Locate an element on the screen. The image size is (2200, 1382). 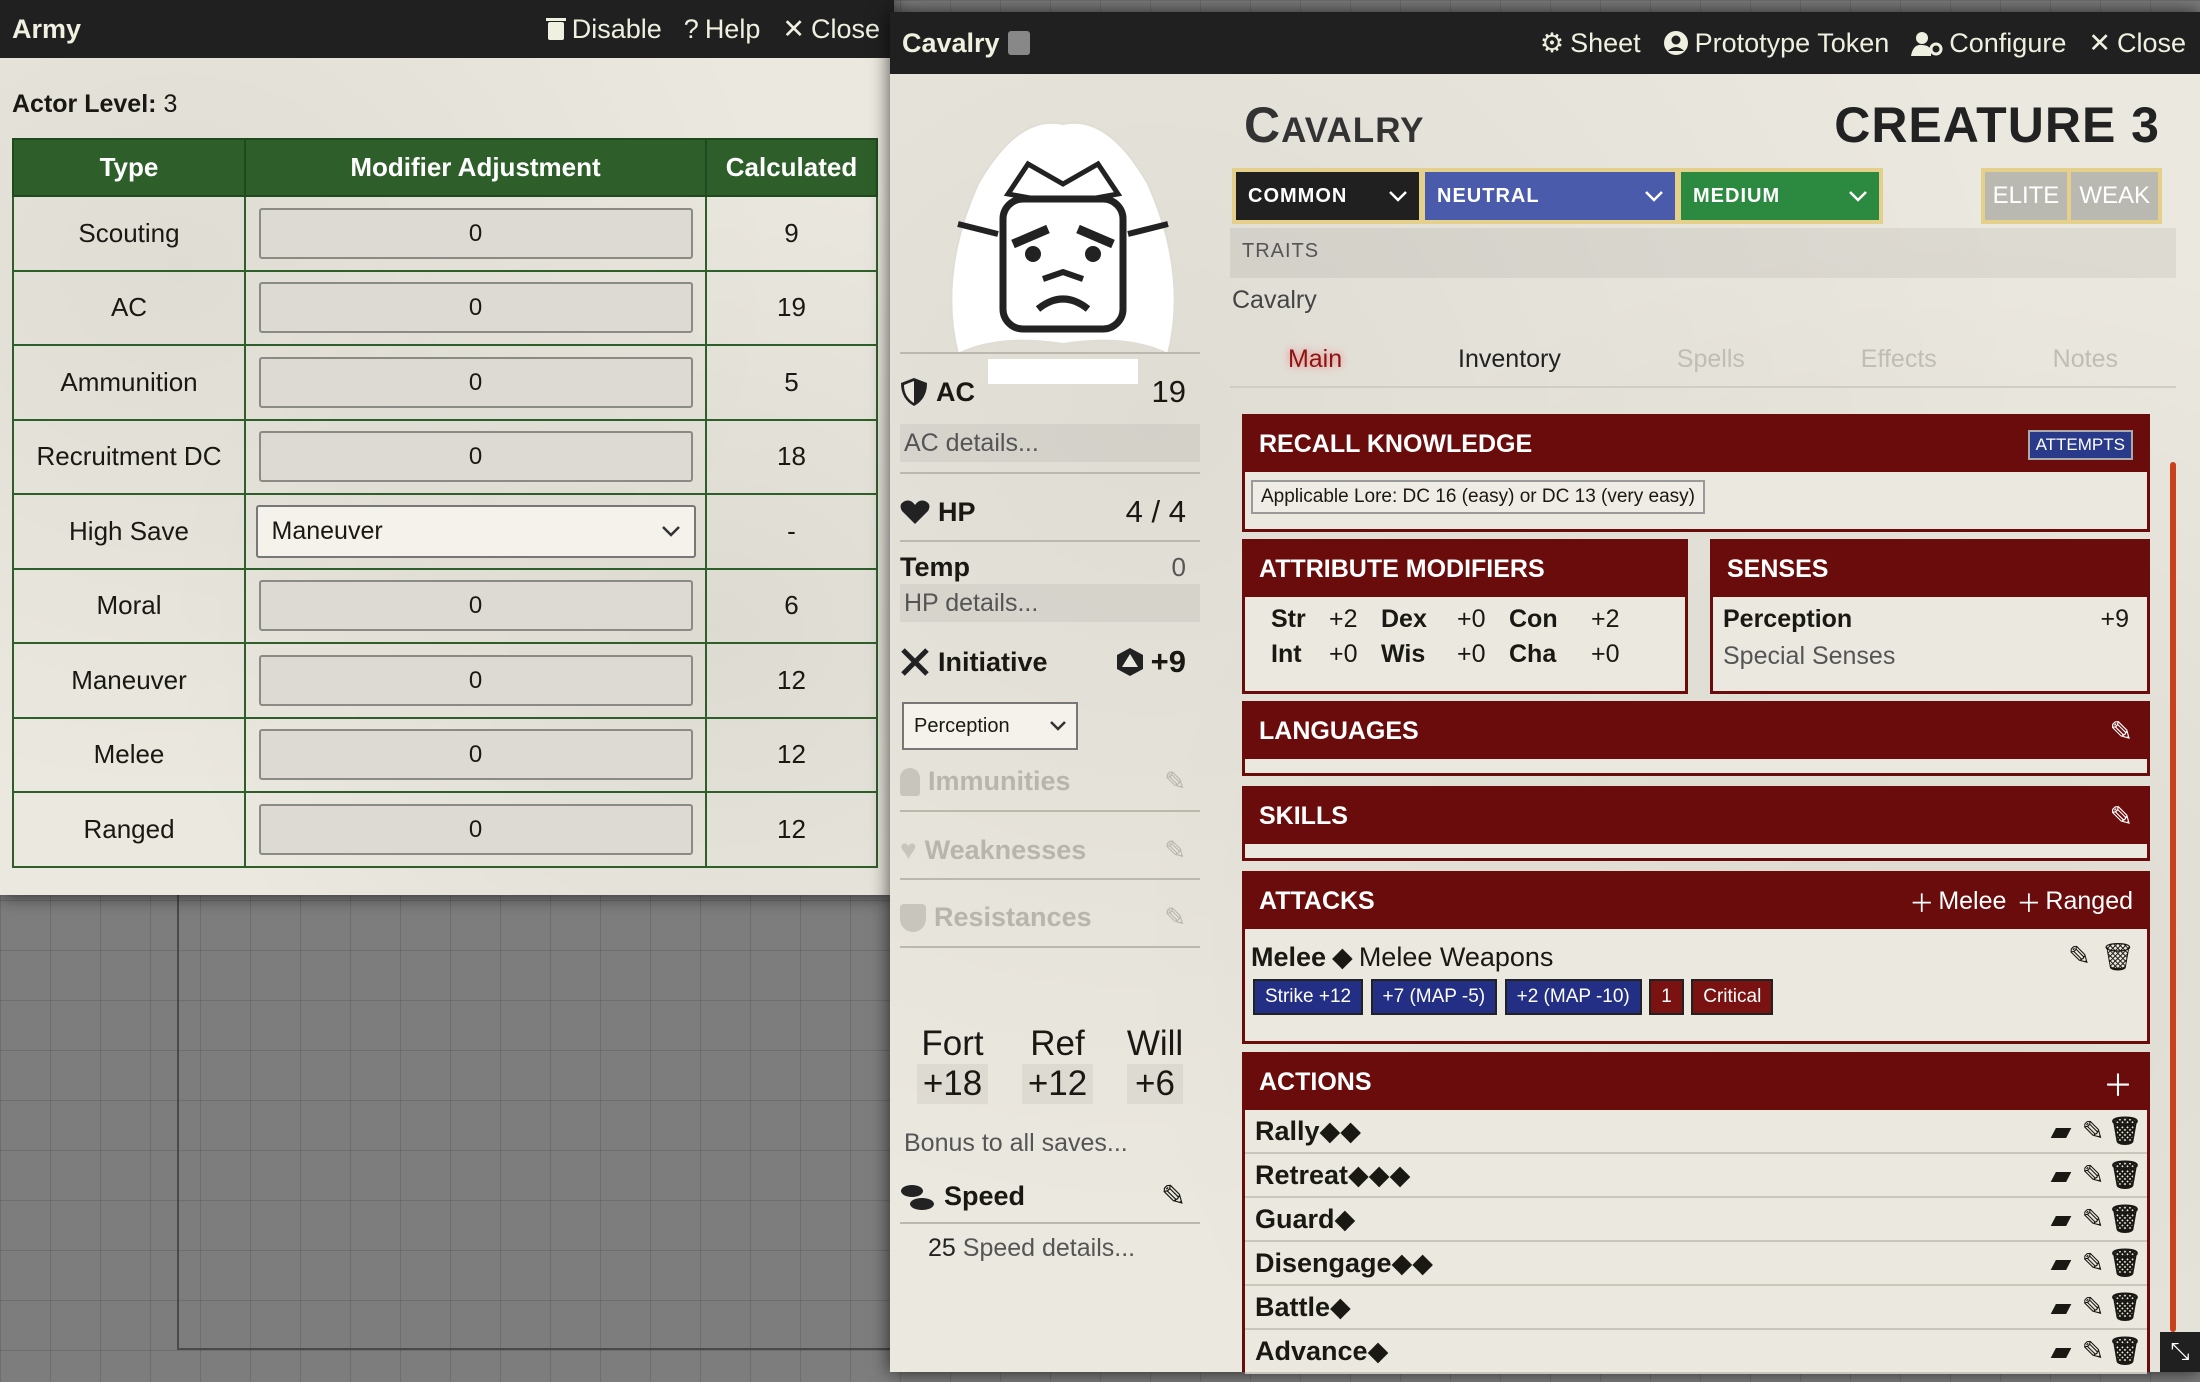
d20-icon is located at coordinates (1130, 662).